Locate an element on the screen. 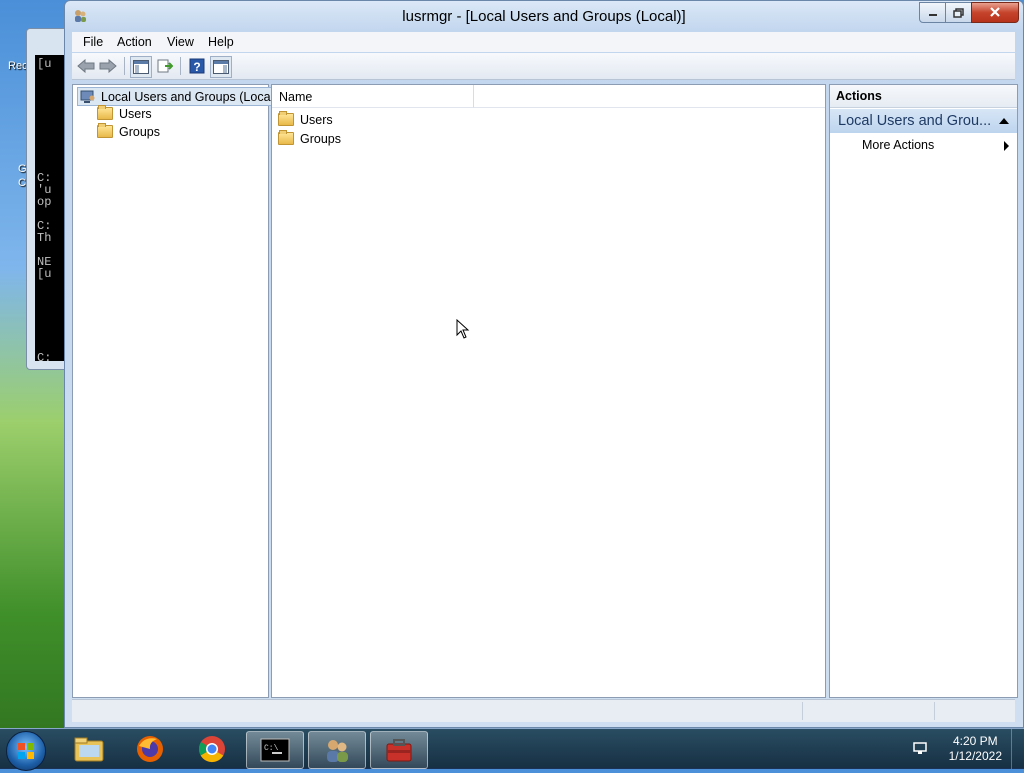 The image size is (1024, 773). menu-view: View is located at coordinates (180, 42).